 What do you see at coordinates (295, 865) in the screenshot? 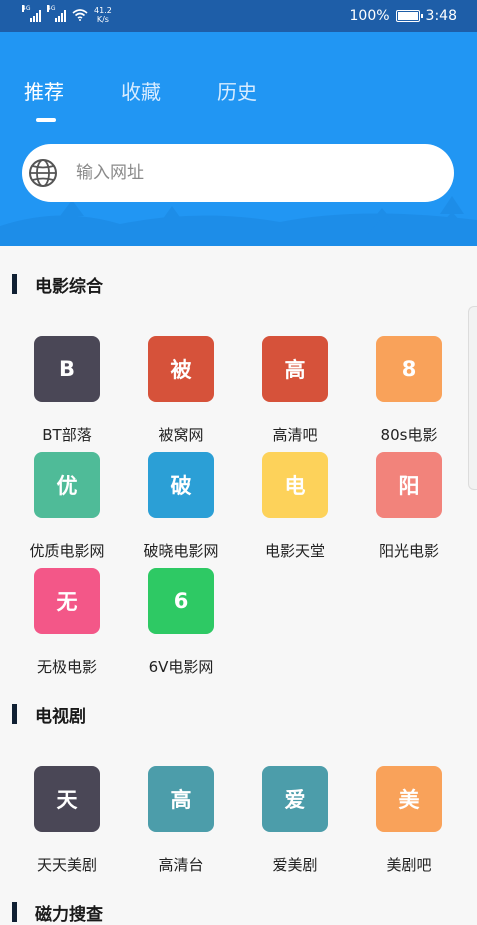
I see `shortcut-label: 爱美剧` at bounding box center [295, 865].